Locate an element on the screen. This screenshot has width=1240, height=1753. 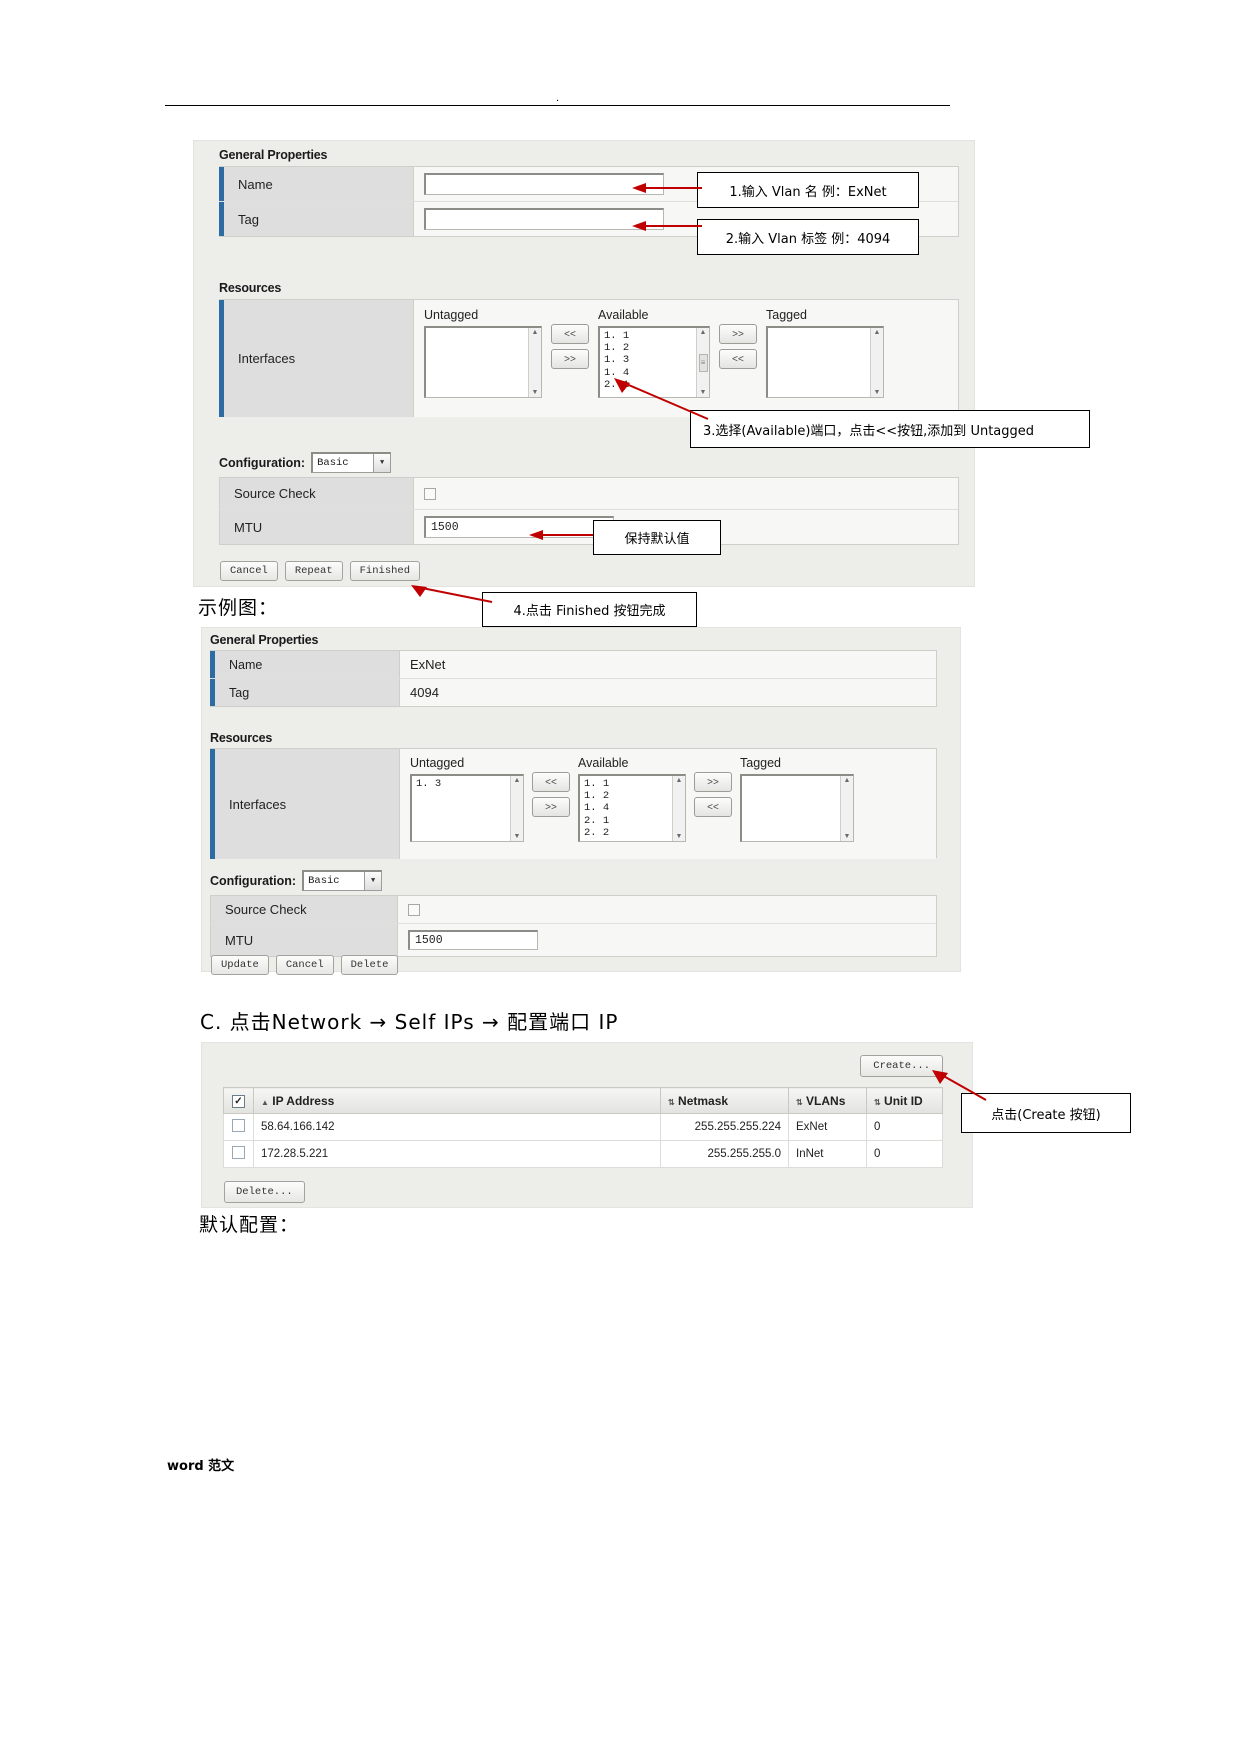
available-listbox: 1. 11. 21. 31. 42. 1 ▲ ▼ is located at coordinates (654, 362).